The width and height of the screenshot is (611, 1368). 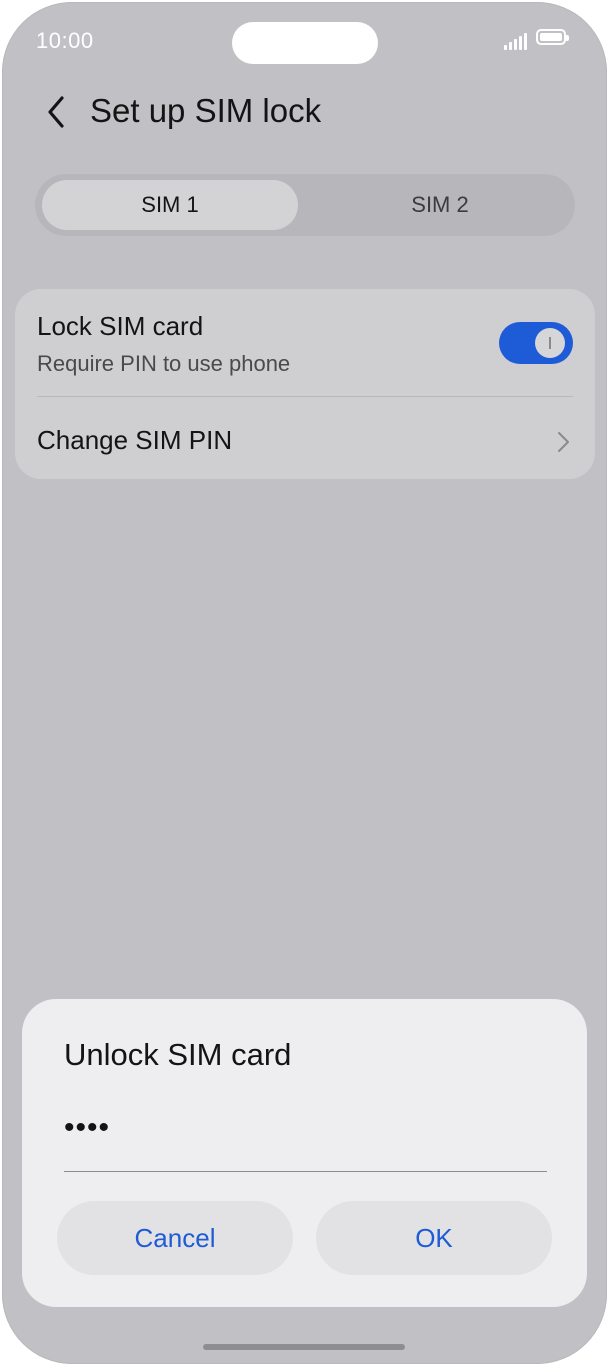 I want to click on pin-input: ••••, so click(x=87, y=1128).